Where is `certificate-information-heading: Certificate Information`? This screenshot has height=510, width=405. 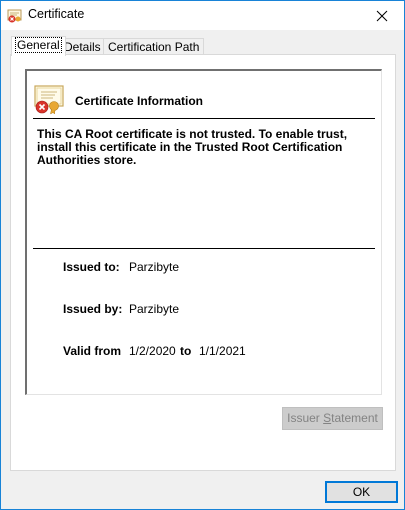 certificate-information-heading: Certificate Information is located at coordinates (139, 101).